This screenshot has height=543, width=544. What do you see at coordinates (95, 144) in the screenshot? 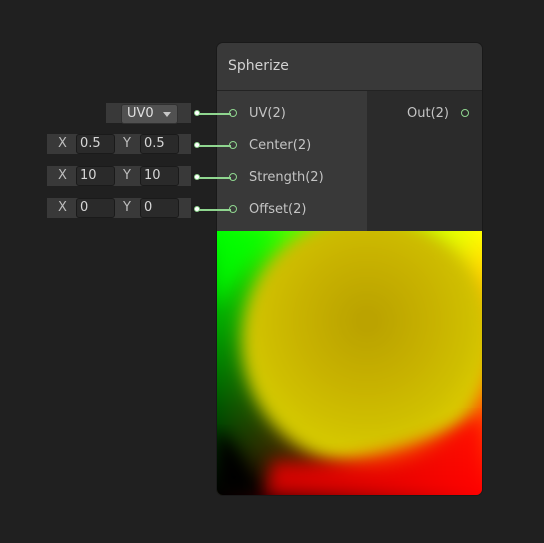
I see `center-x-input: 0.5` at bounding box center [95, 144].